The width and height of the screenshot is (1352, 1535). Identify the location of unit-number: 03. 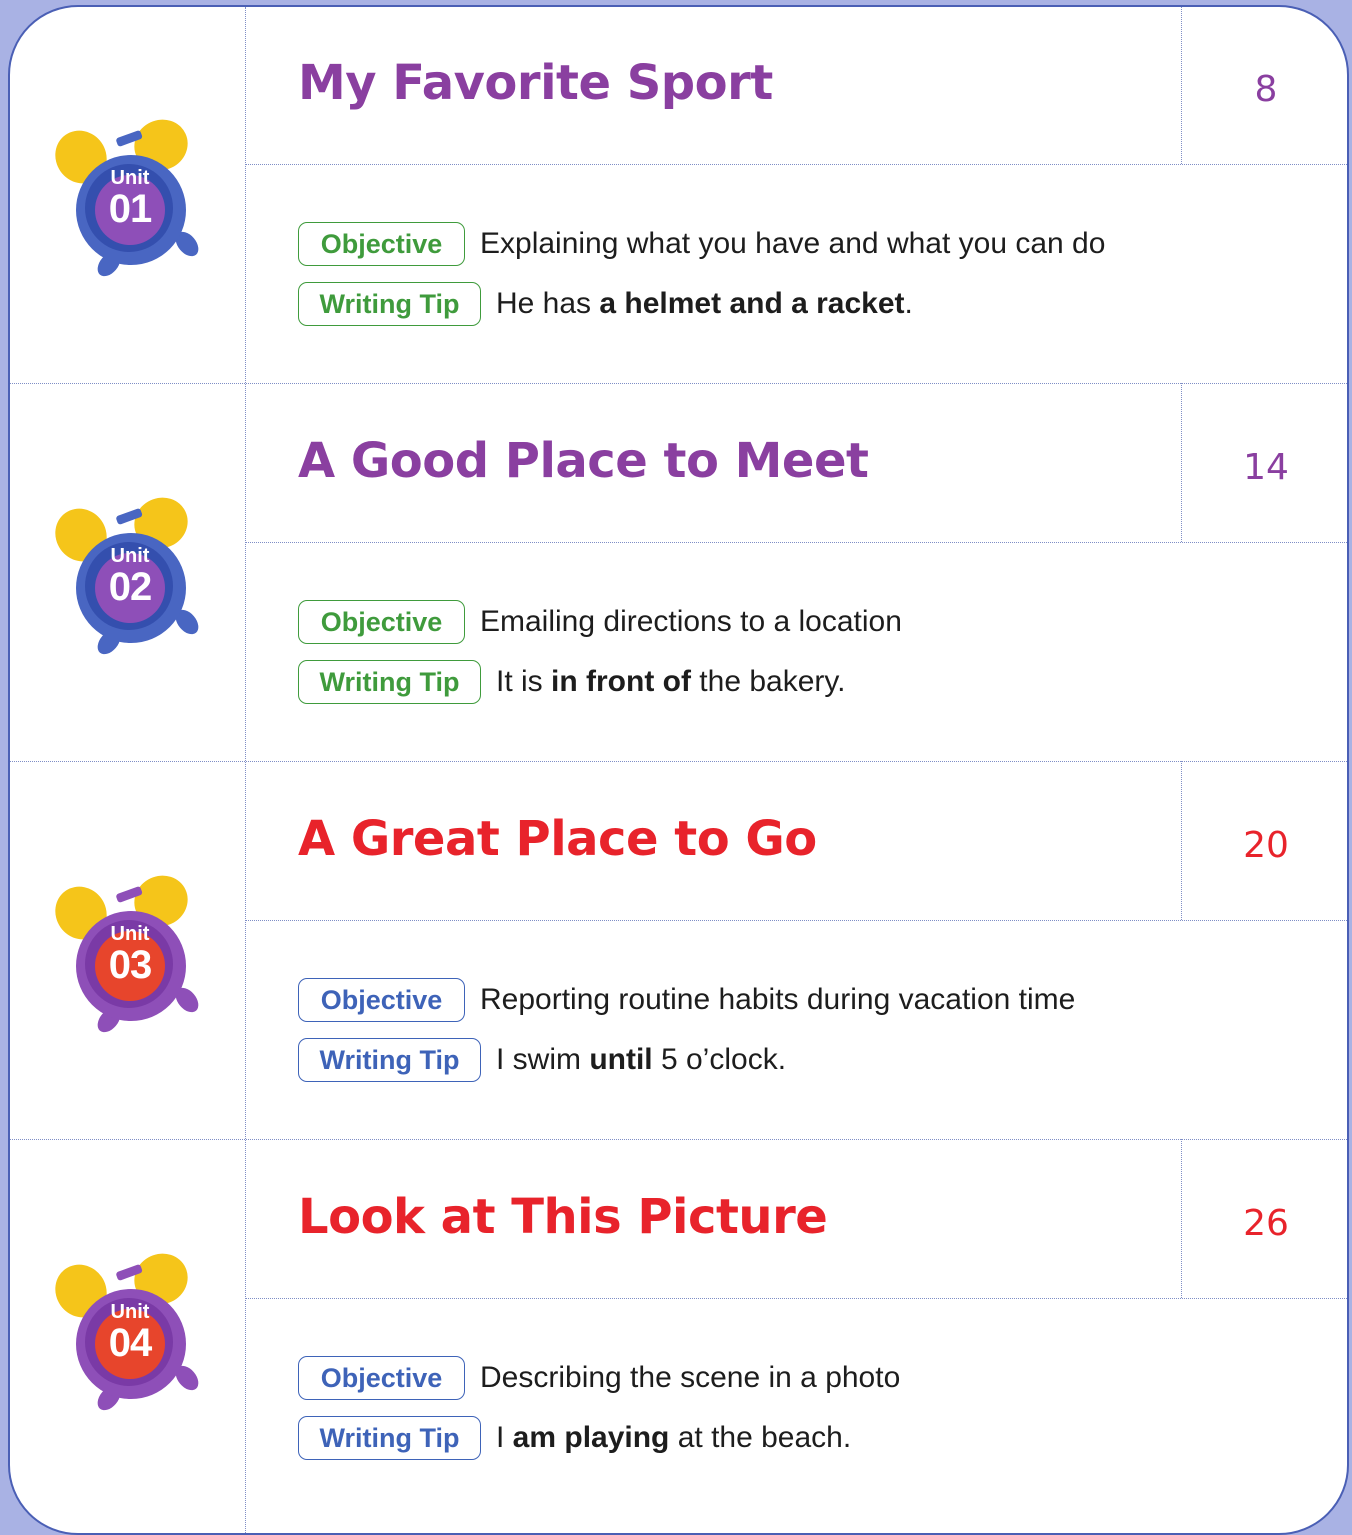
(130, 965).